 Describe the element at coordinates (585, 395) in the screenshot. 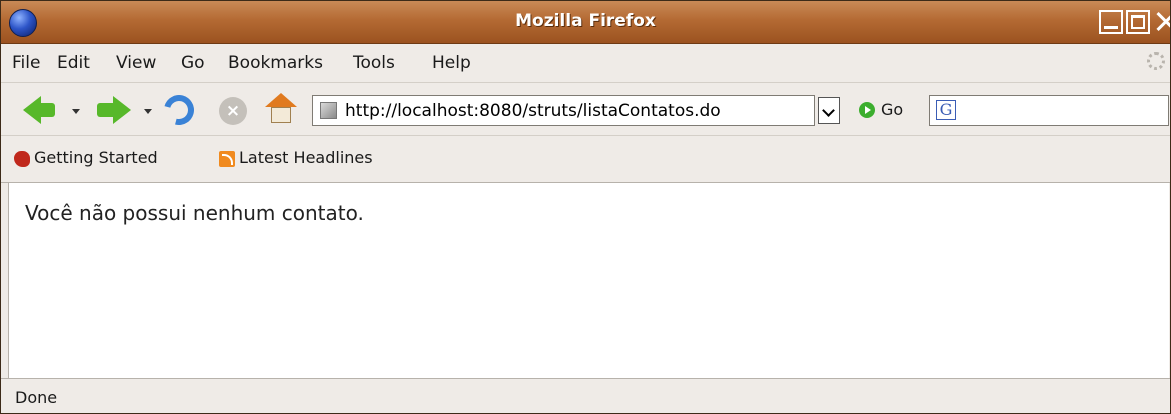

I see `status-bar: Done` at that location.